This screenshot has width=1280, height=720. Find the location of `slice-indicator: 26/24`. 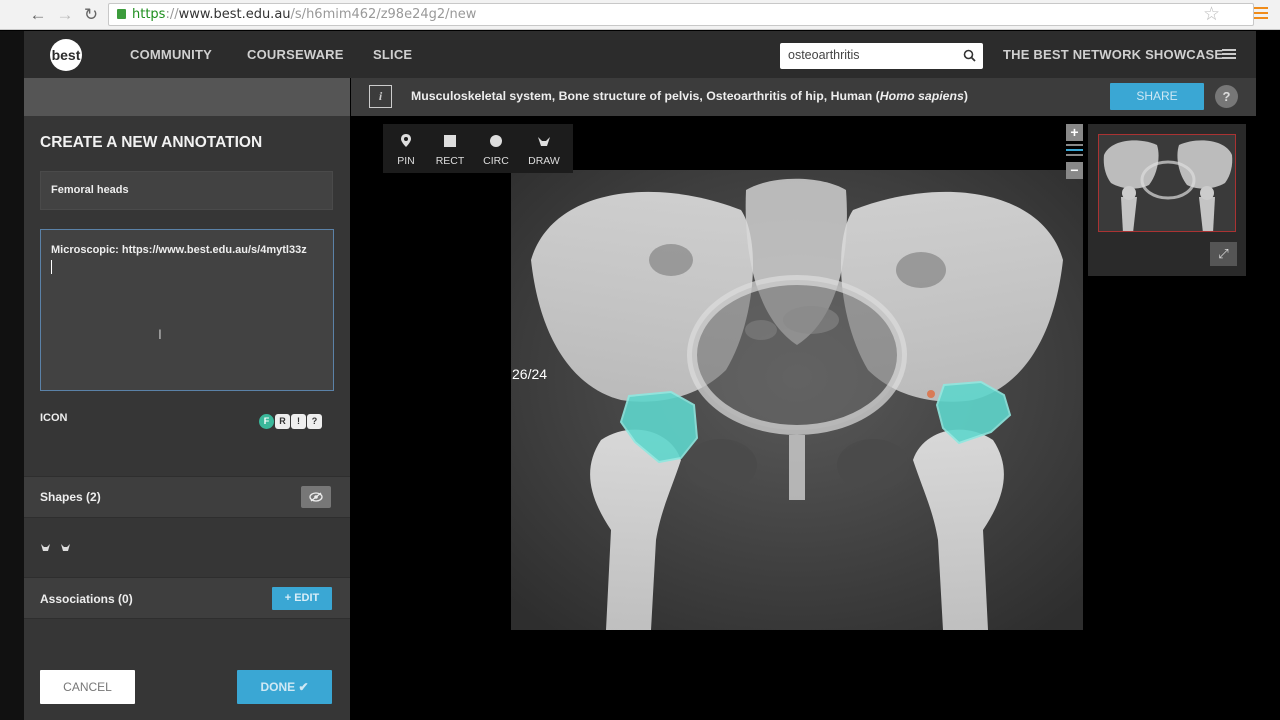

slice-indicator: 26/24 is located at coordinates (530, 374).